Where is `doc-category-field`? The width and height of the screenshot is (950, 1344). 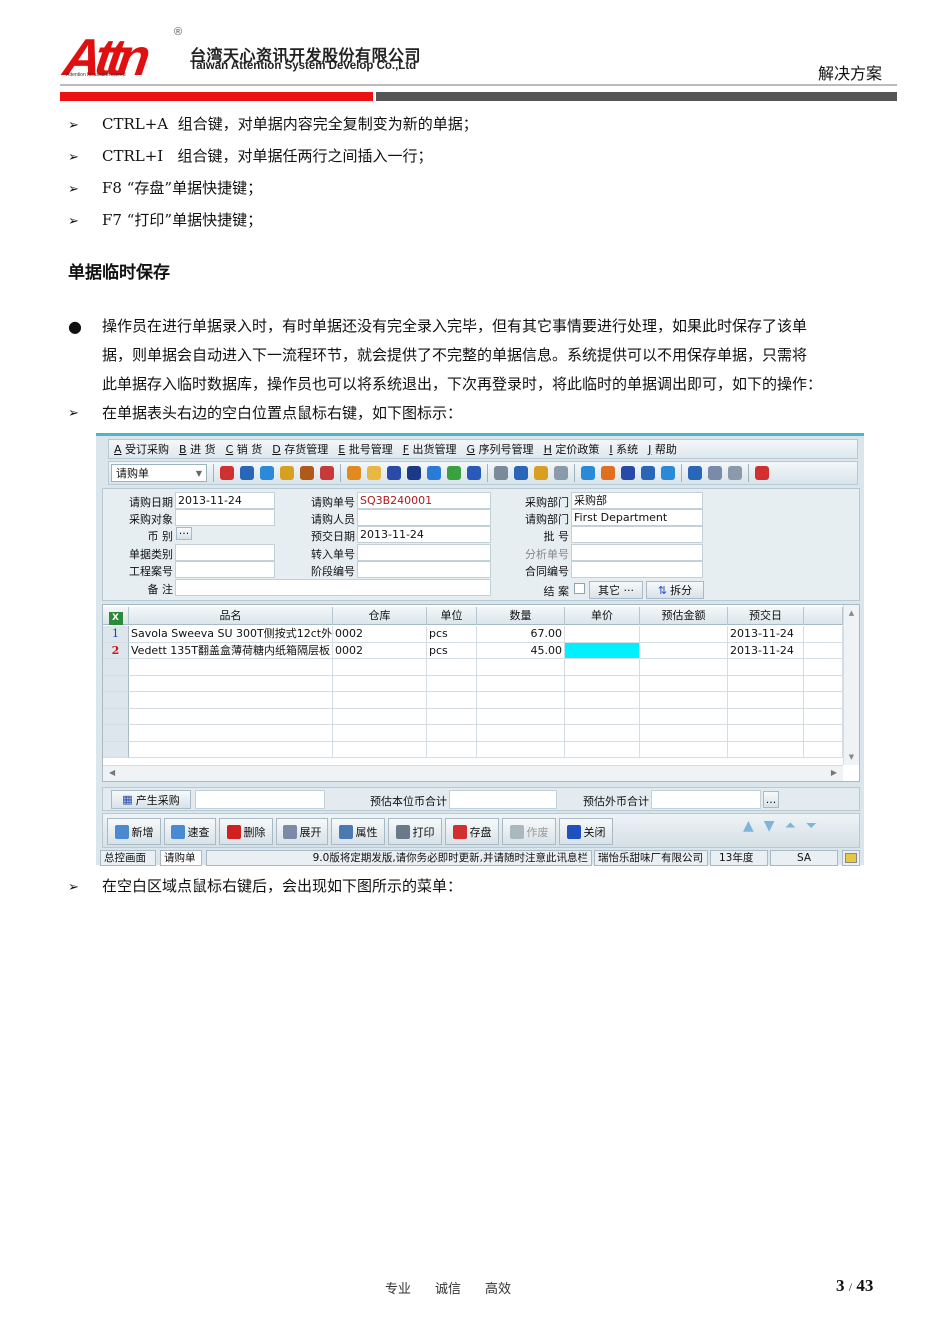
doc-category-field is located at coordinates (225, 552).